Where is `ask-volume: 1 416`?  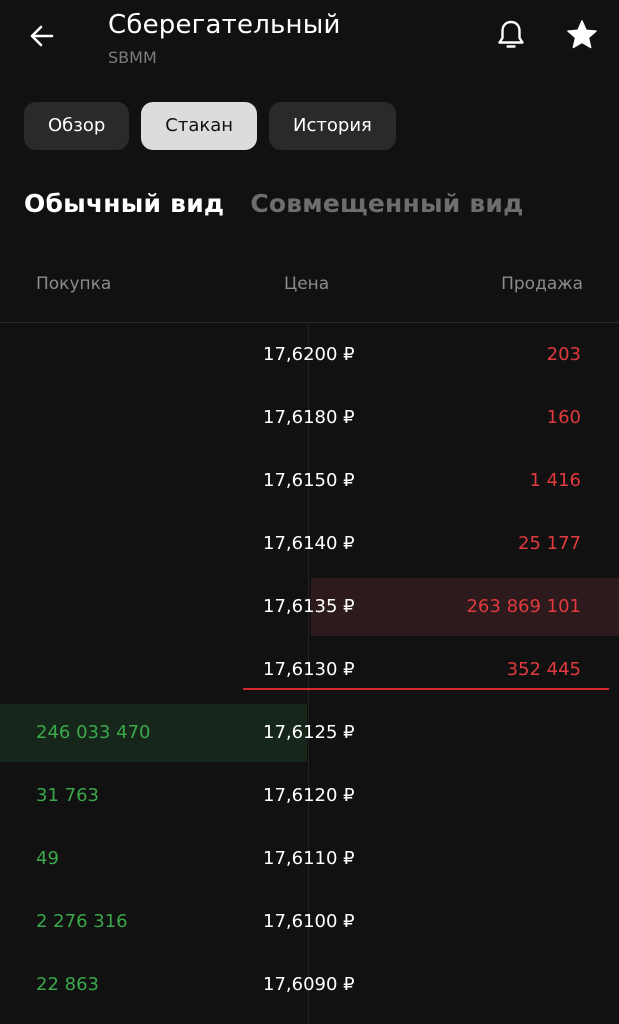 ask-volume: 1 416 is located at coordinates (555, 480).